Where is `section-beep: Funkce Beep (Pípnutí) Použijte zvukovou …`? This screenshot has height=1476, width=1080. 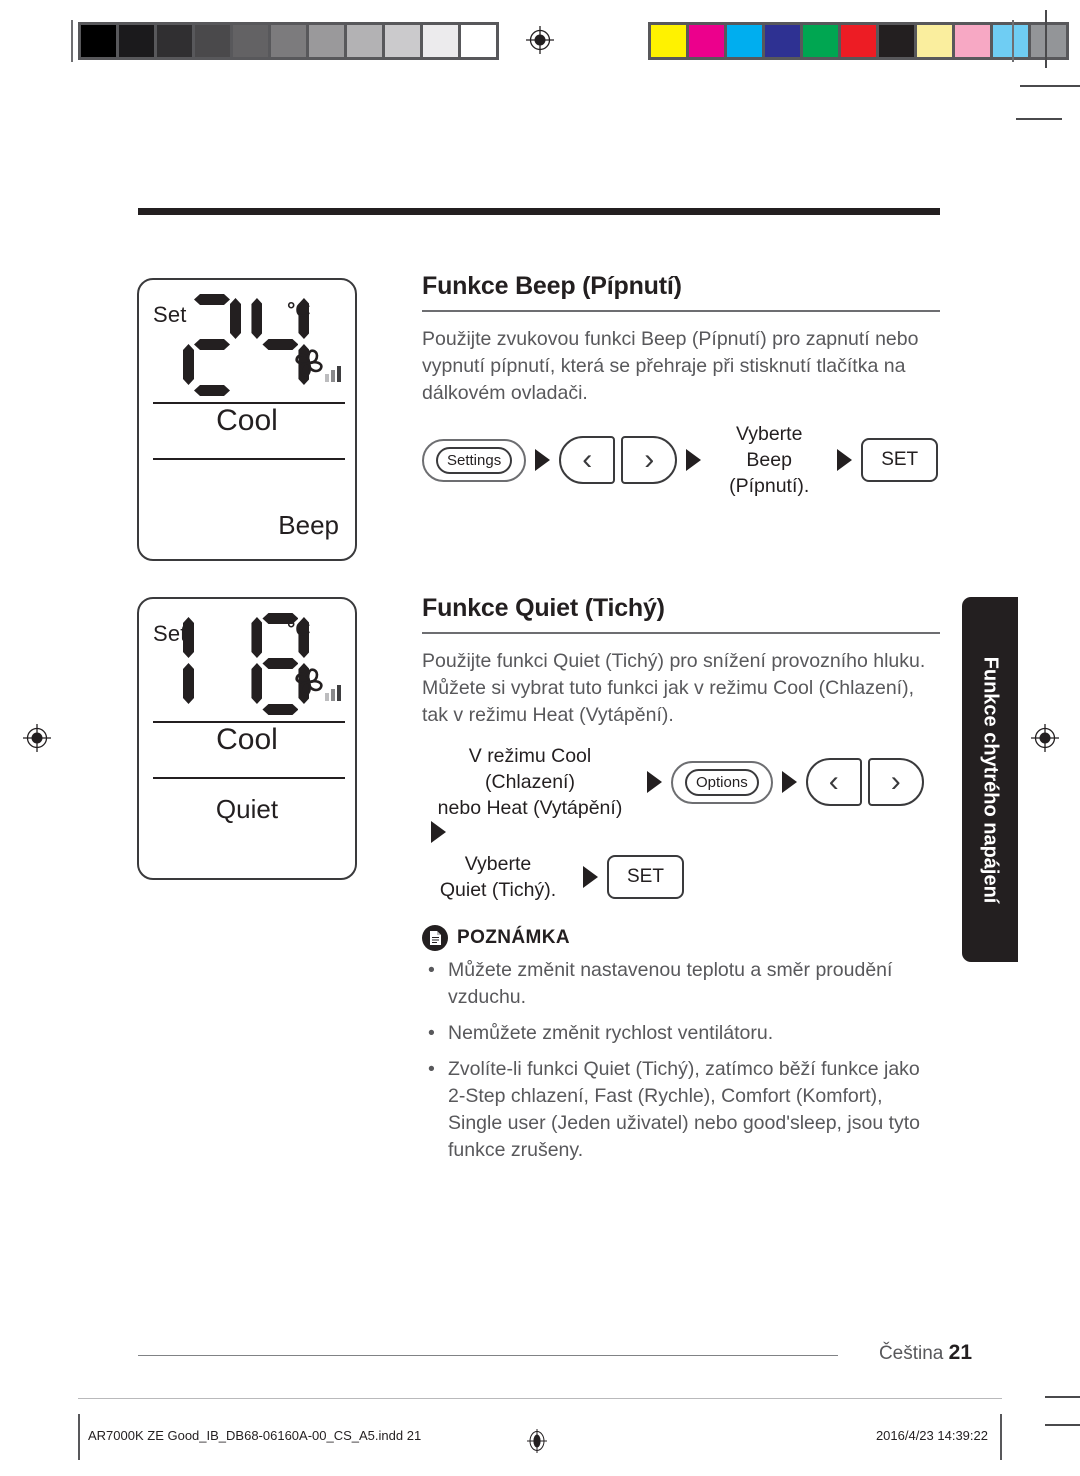
section-beep: Funkce Beep (Pípnutí) Použijte zvukovou … is located at coordinates (681, 385).